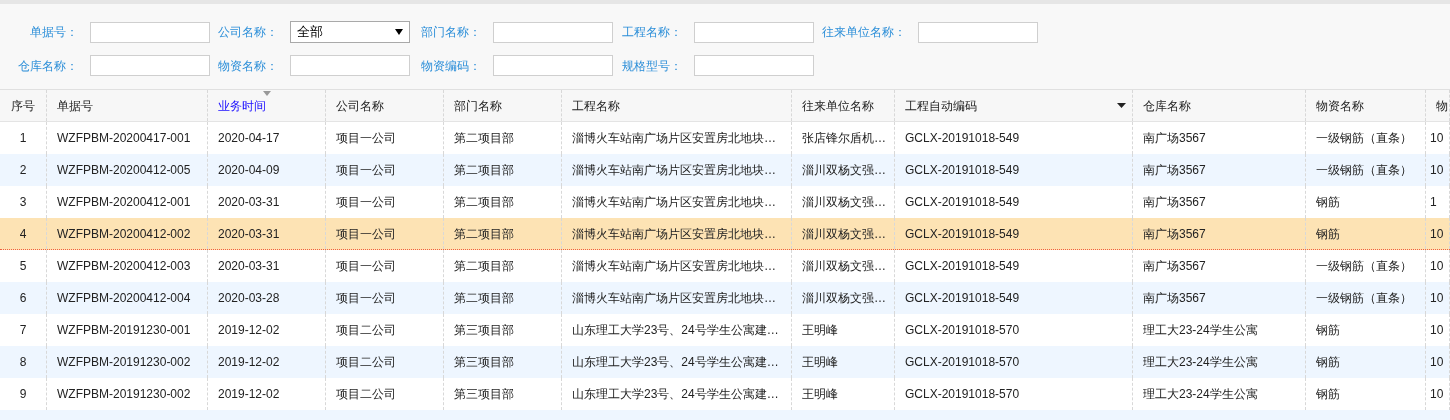 The width and height of the screenshot is (1450, 420). What do you see at coordinates (1438, 233) in the screenshot?
I see `table-cell: 10` at bounding box center [1438, 233].